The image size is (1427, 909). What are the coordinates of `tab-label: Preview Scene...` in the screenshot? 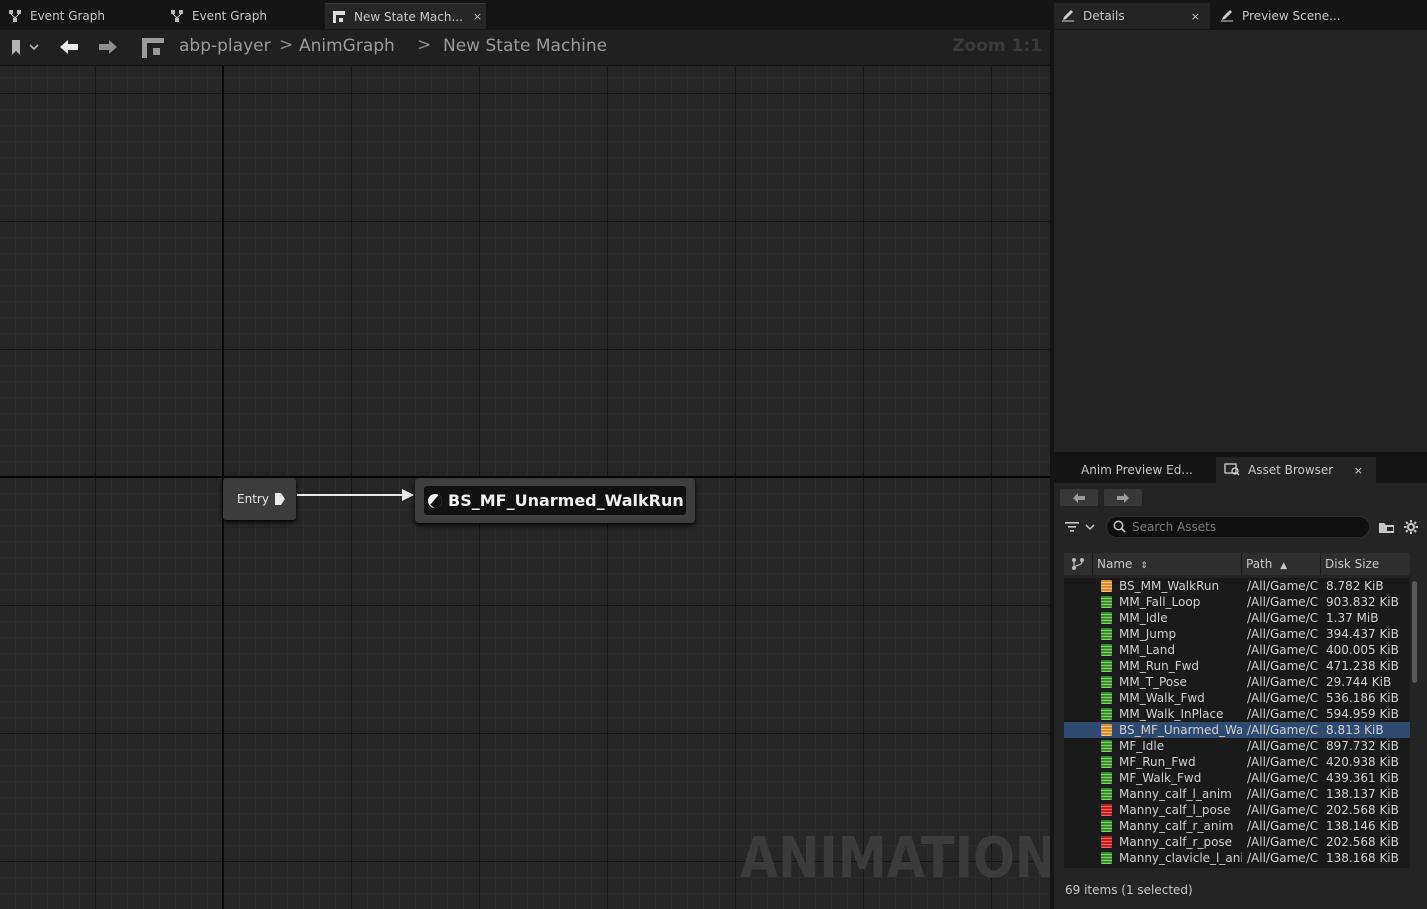 It's located at (1291, 16).